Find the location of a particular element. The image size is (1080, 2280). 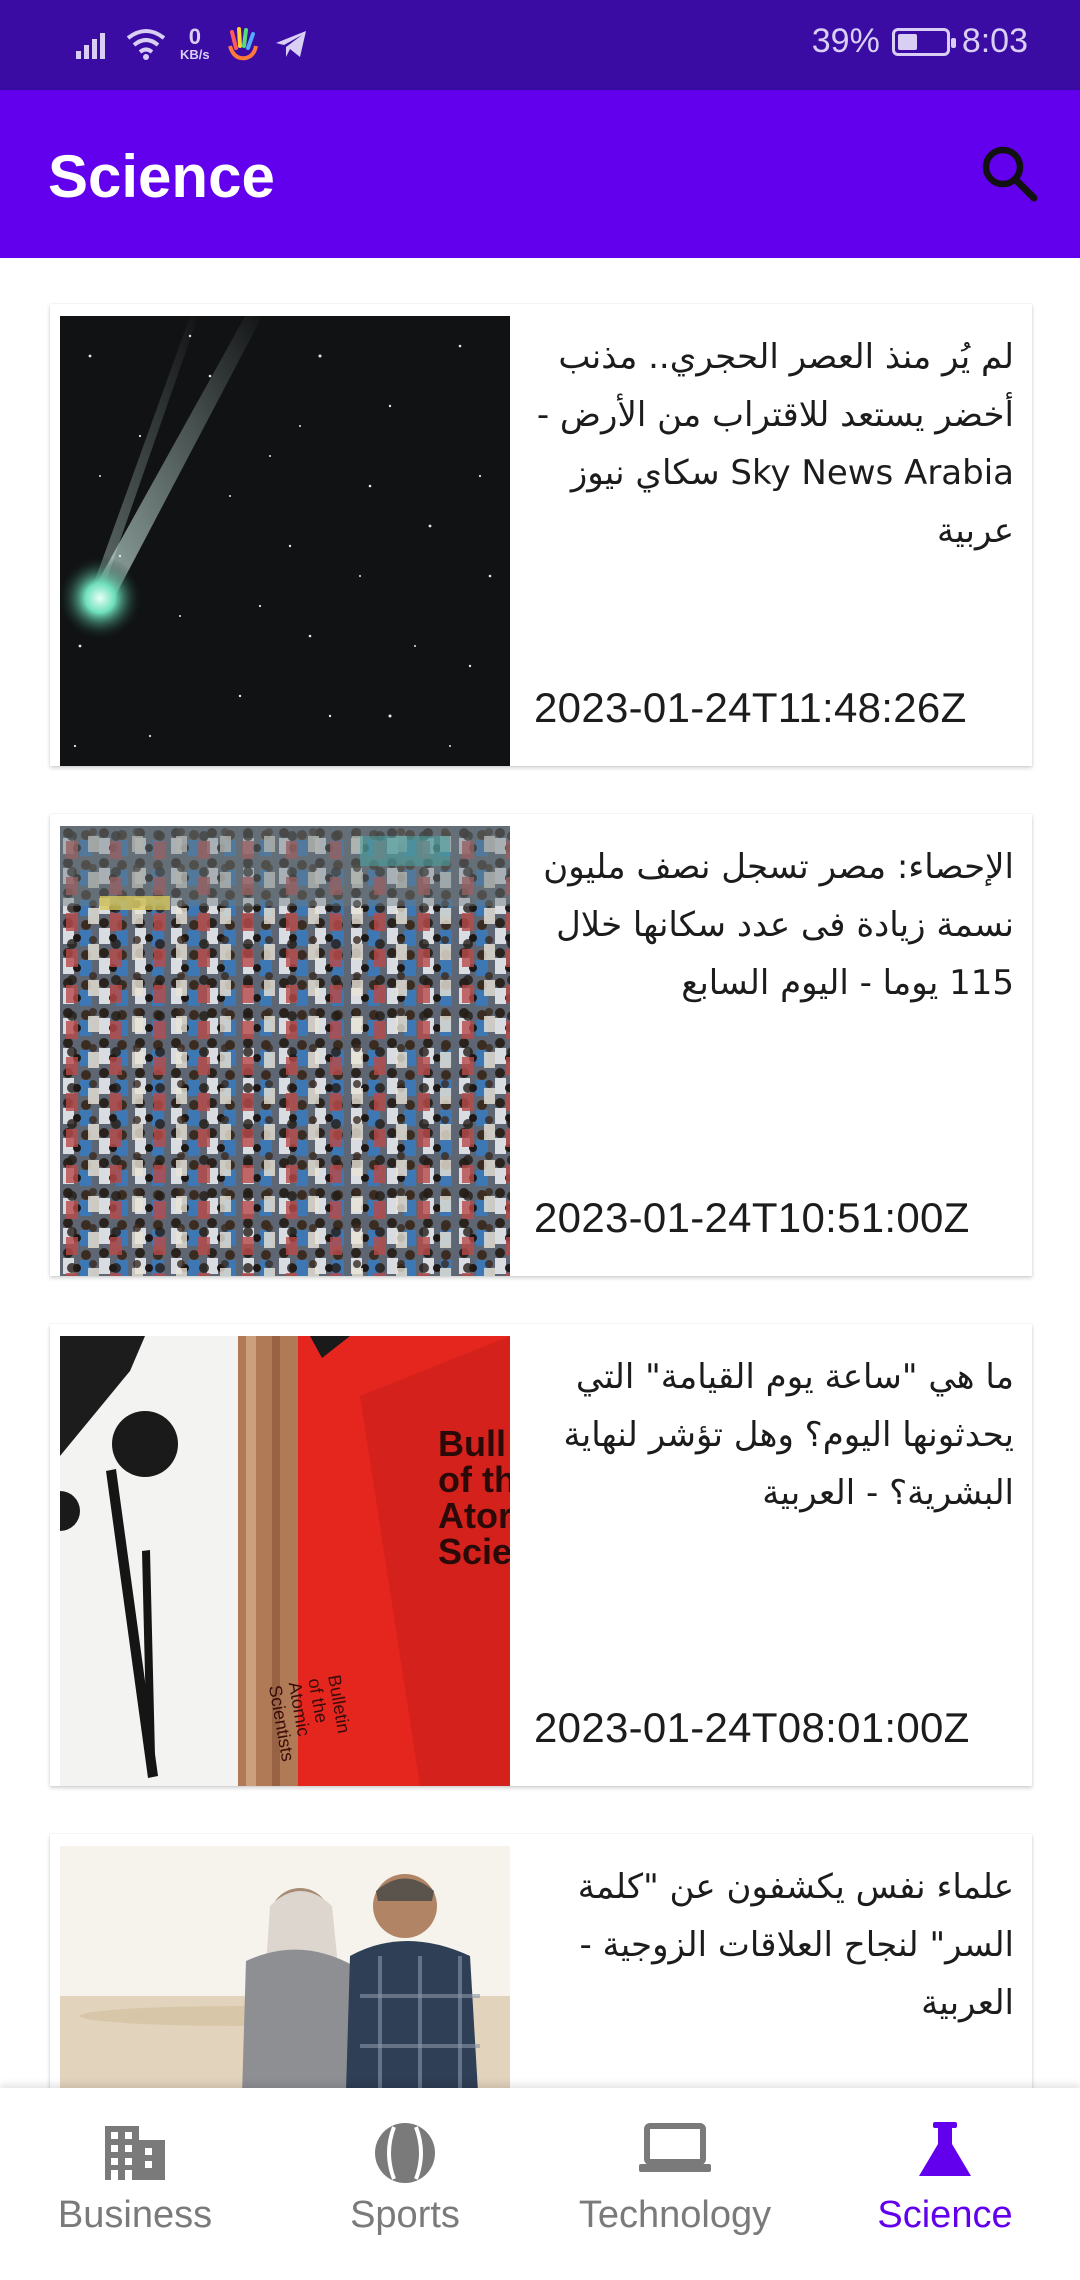

signal-icon is located at coordinates (90, 46).